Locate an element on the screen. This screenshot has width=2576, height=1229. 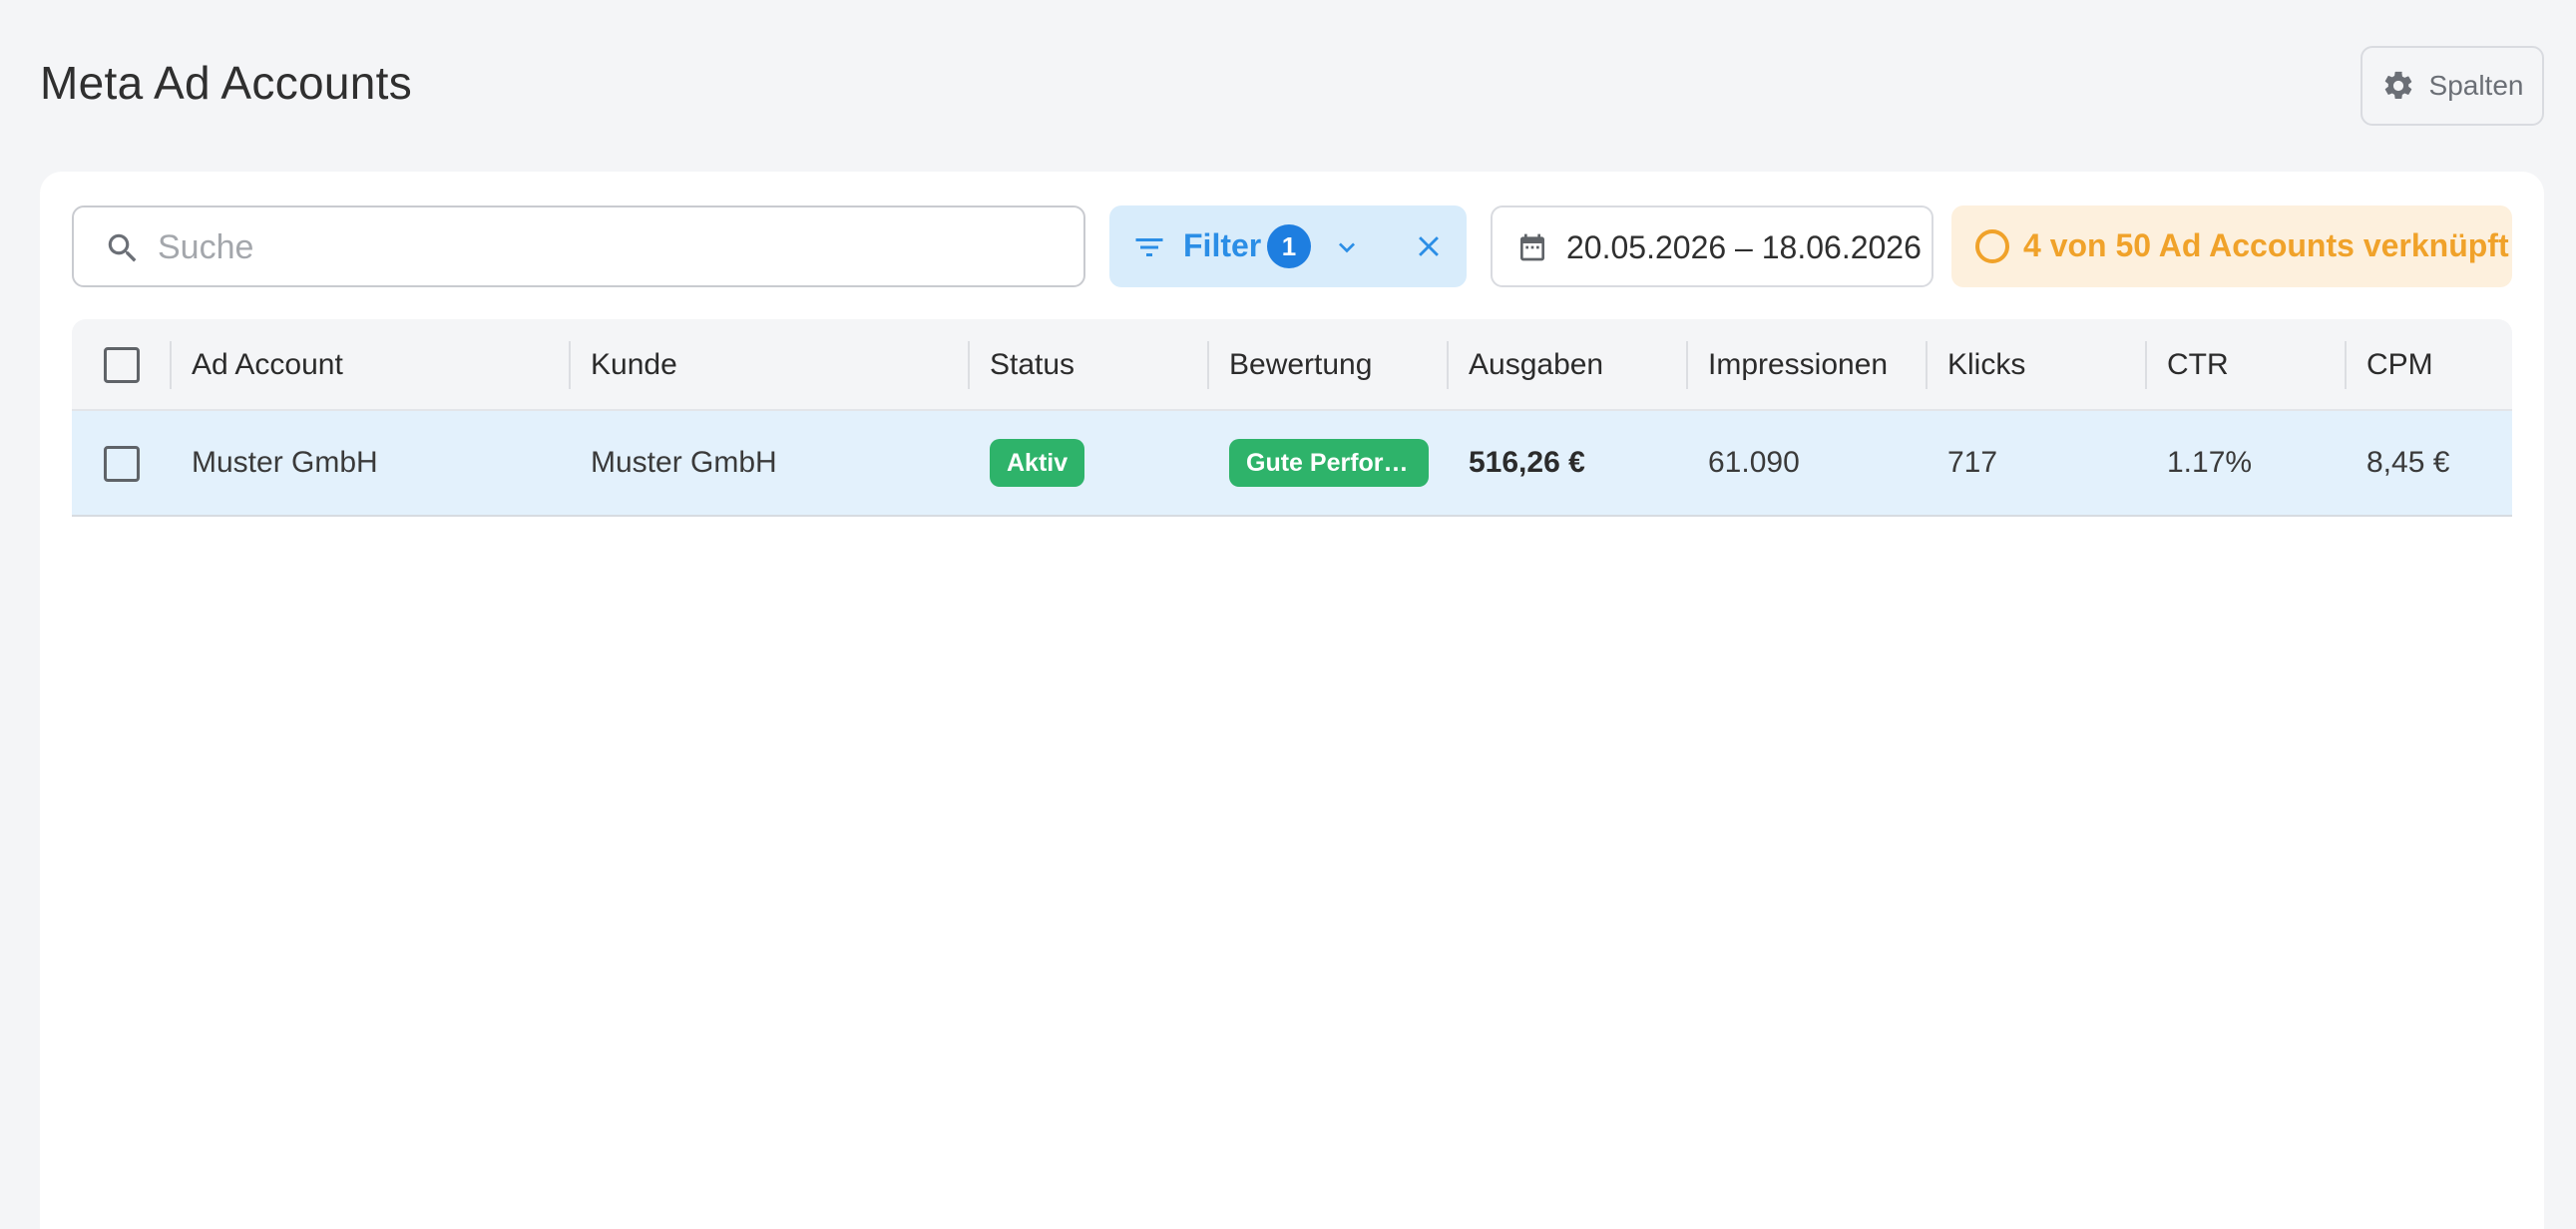
filter-count-badge: 1 is located at coordinates (1289, 246).